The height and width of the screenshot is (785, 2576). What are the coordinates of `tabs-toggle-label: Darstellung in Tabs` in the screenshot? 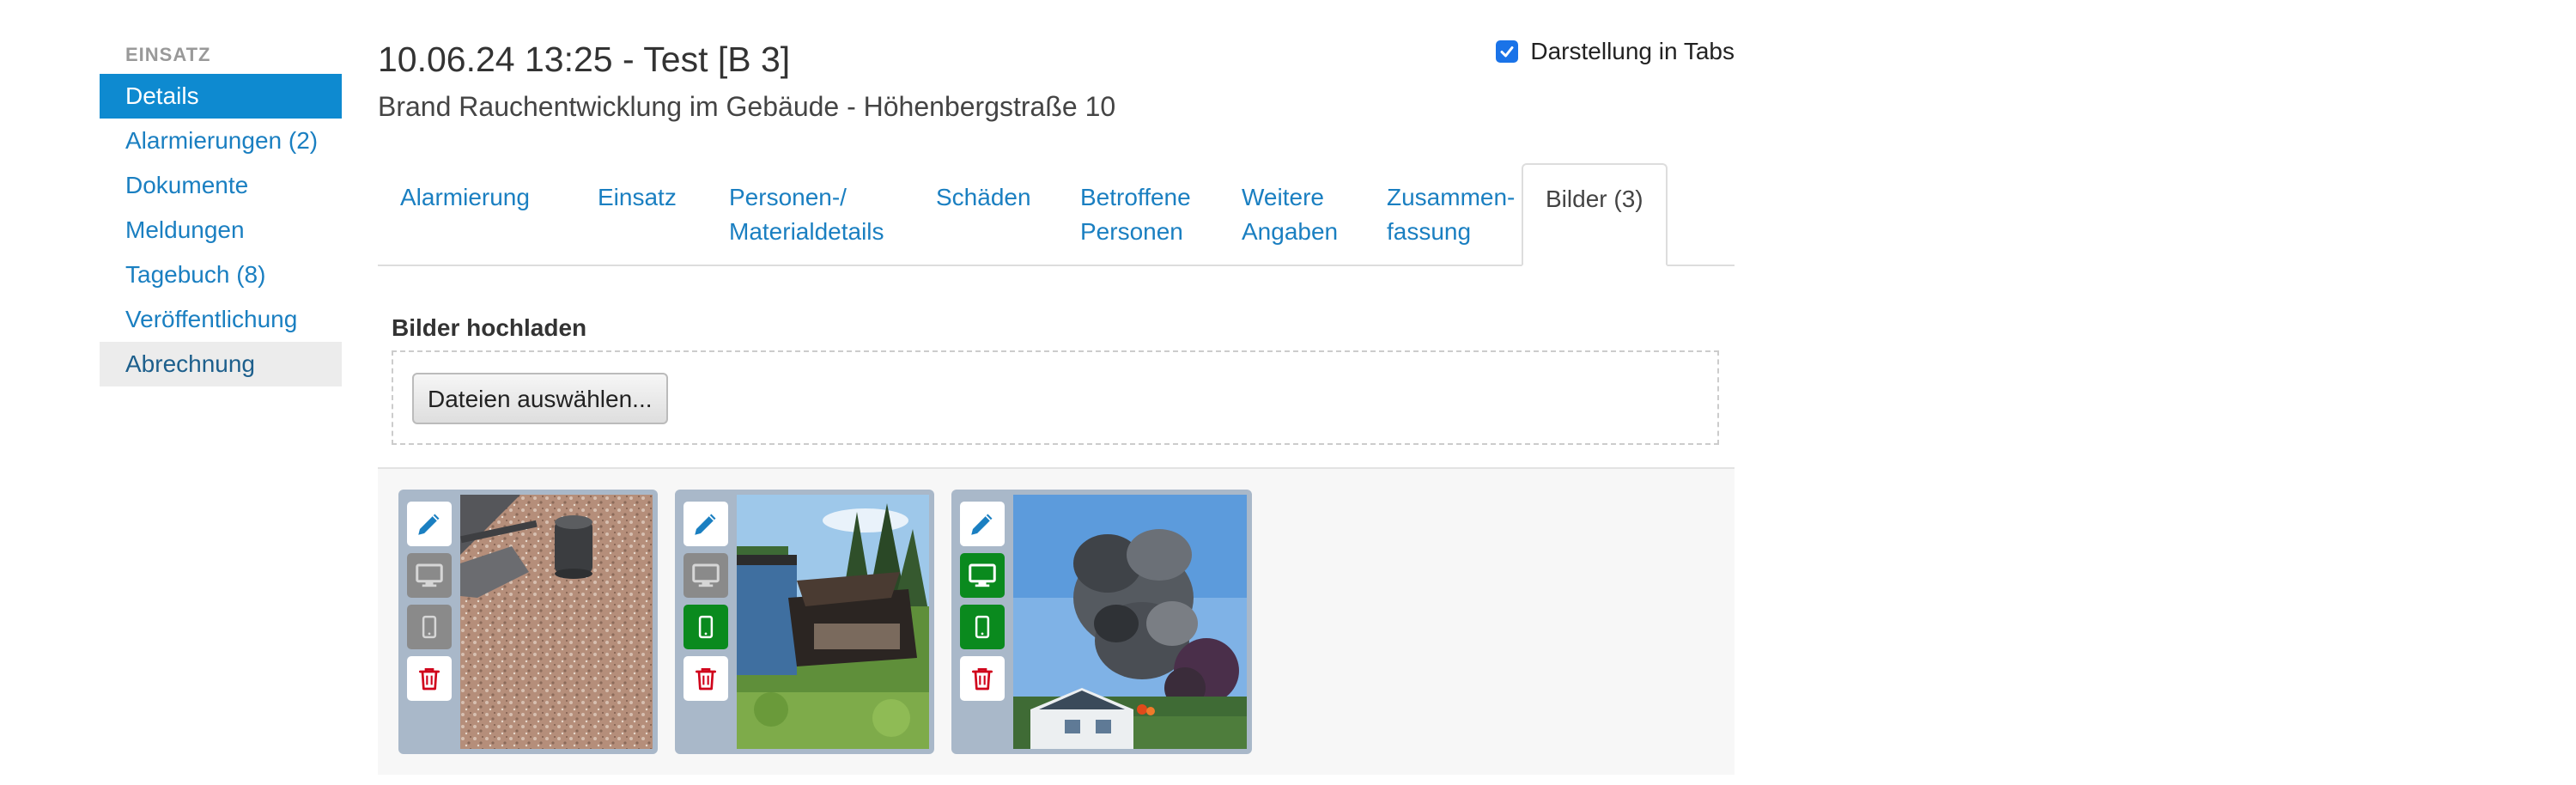 It's located at (1632, 51).